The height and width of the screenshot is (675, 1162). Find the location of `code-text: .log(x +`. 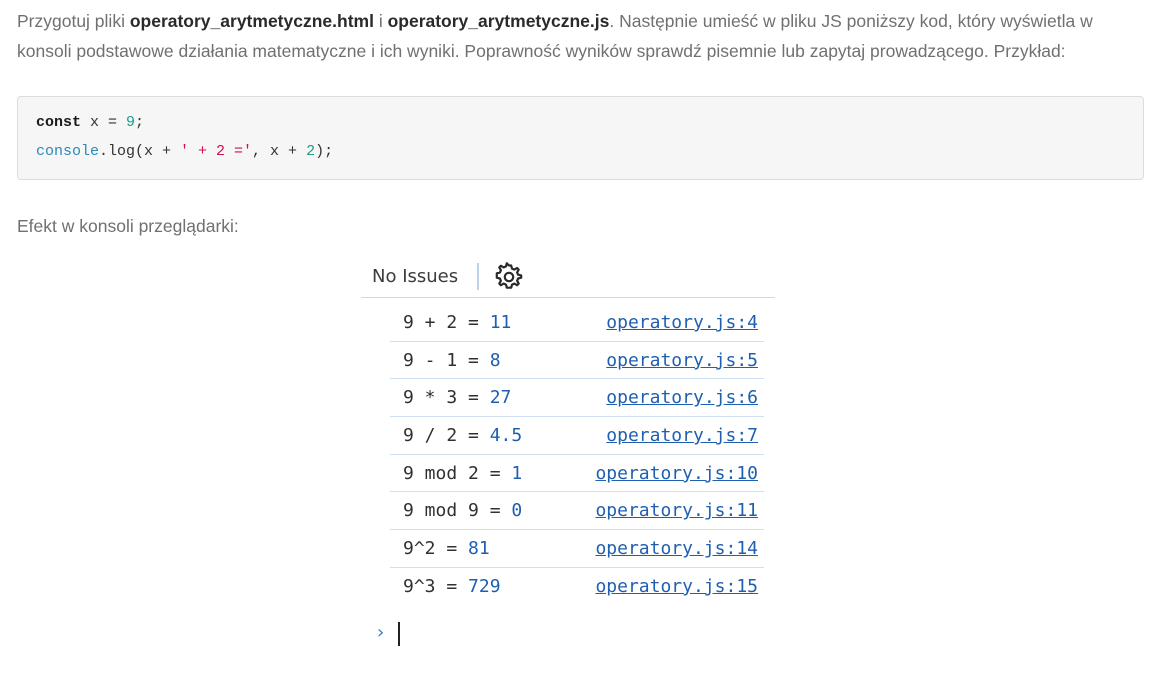

code-text: .log(x + is located at coordinates (140, 151).